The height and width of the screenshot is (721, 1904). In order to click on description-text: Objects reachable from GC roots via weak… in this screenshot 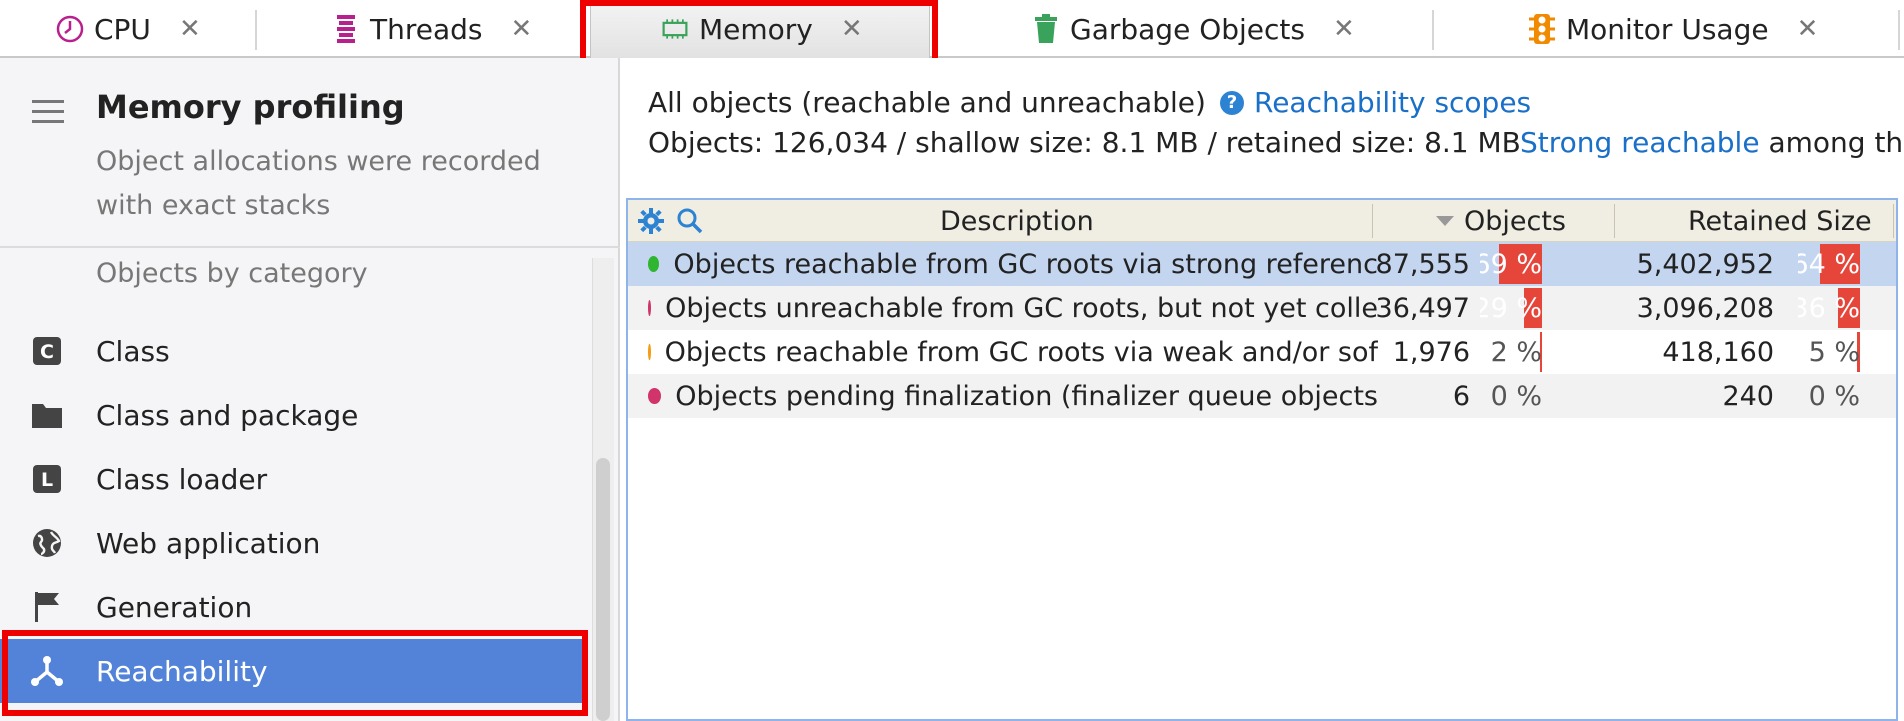, I will do `click(1021, 352)`.